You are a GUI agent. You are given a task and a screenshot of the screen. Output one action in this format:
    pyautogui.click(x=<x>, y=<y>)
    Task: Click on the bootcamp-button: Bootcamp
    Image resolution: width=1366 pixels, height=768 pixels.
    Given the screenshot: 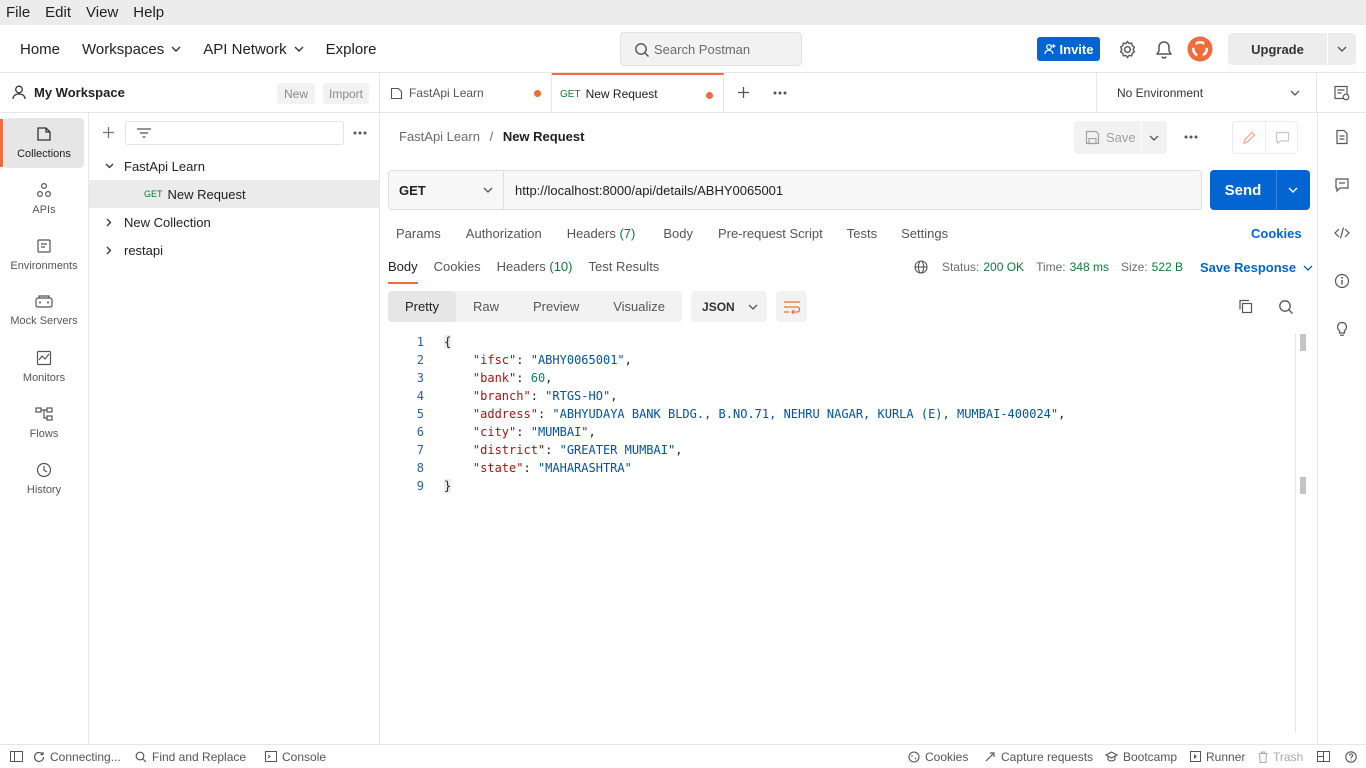 What is the action you would take?
    pyautogui.click(x=1141, y=757)
    